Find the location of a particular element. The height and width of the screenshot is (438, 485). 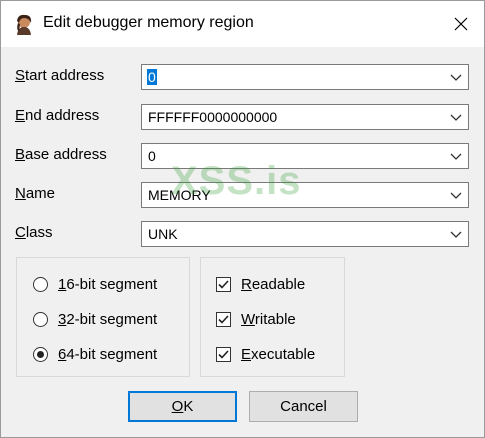

readable-checkbox is located at coordinates (223, 284).